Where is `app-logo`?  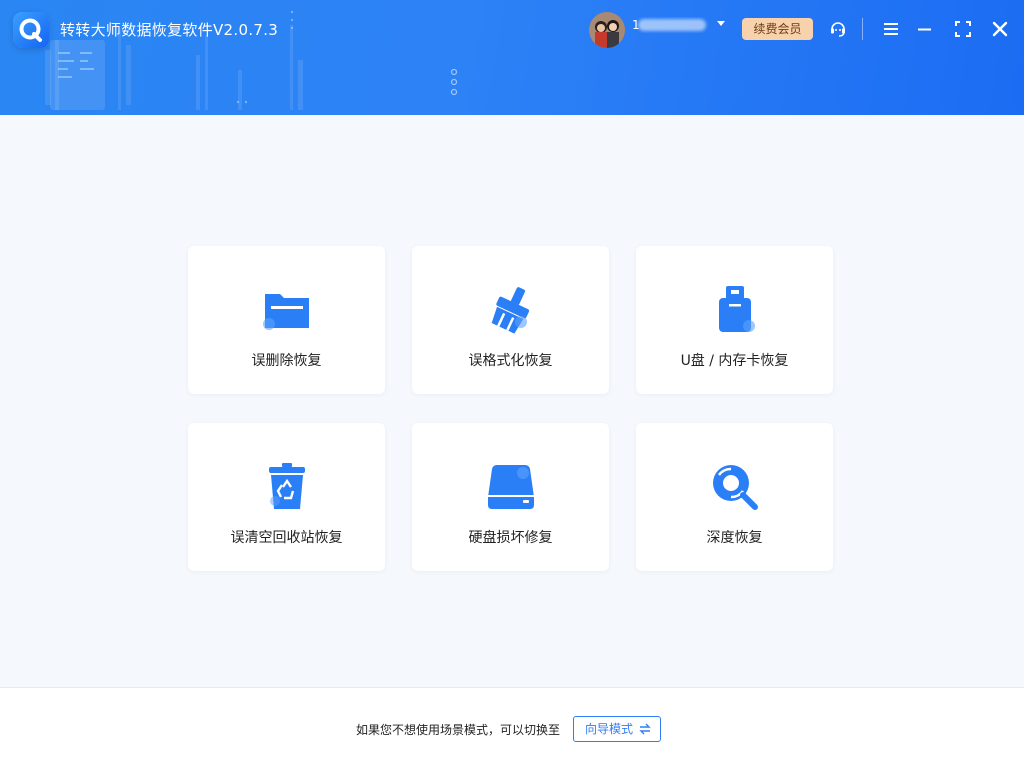
app-logo is located at coordinates (31, 30).